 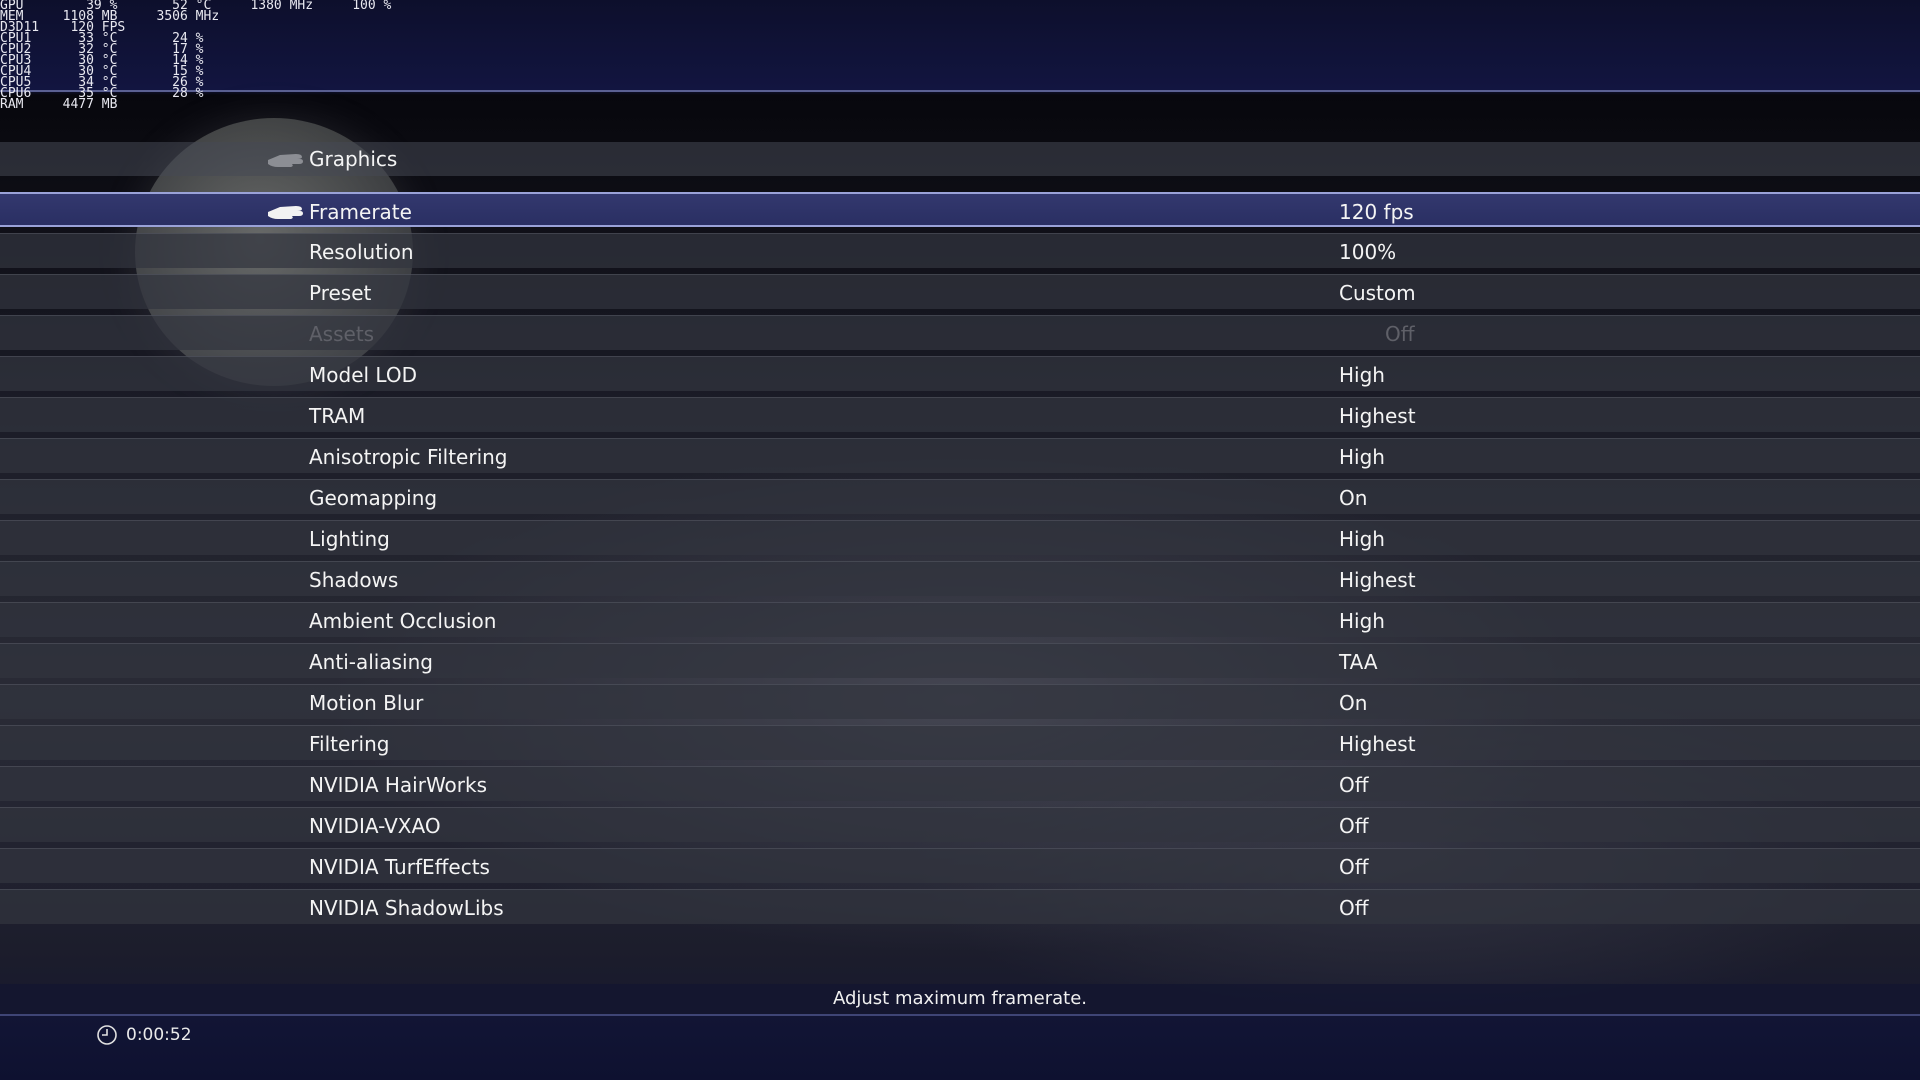 I want to click on setting-row-geomapping: Geomapping On, so click(x=960, y=496).